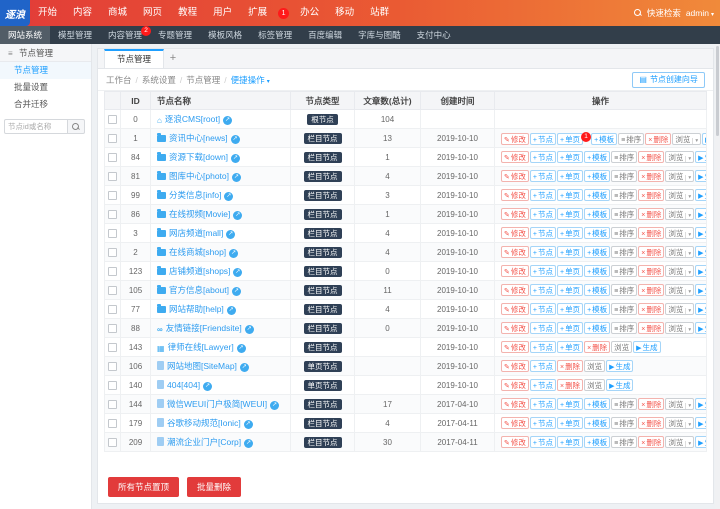 This screenshot has width=720, height=509. Describe the element at coordinates (202, 366) in the screenshot. I see `node-name-link: 网站地图[SiteMap]` at that location.